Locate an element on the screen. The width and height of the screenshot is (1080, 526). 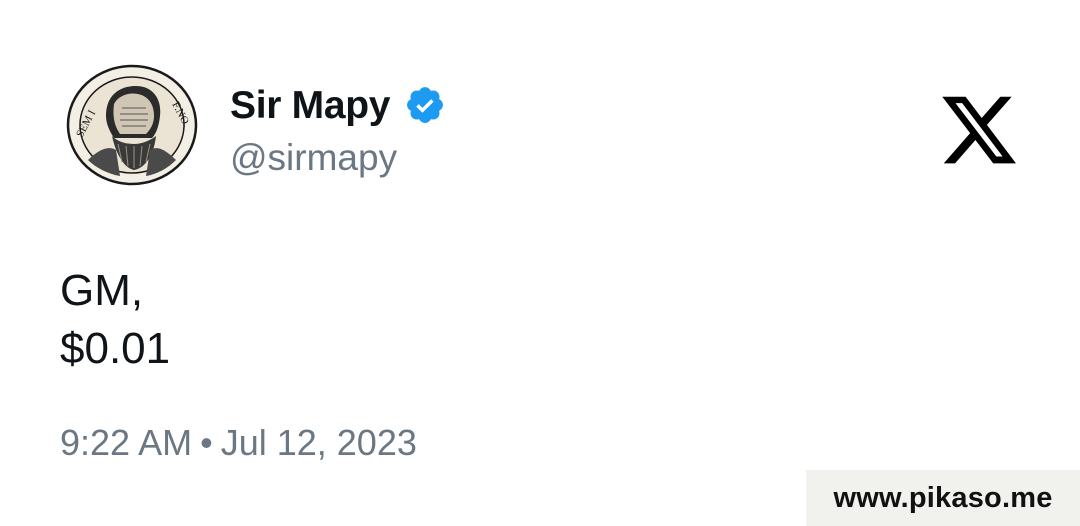
engraved-portrait-medallion-icon: SEM I F.NO. is located at coordinates (132, 125).